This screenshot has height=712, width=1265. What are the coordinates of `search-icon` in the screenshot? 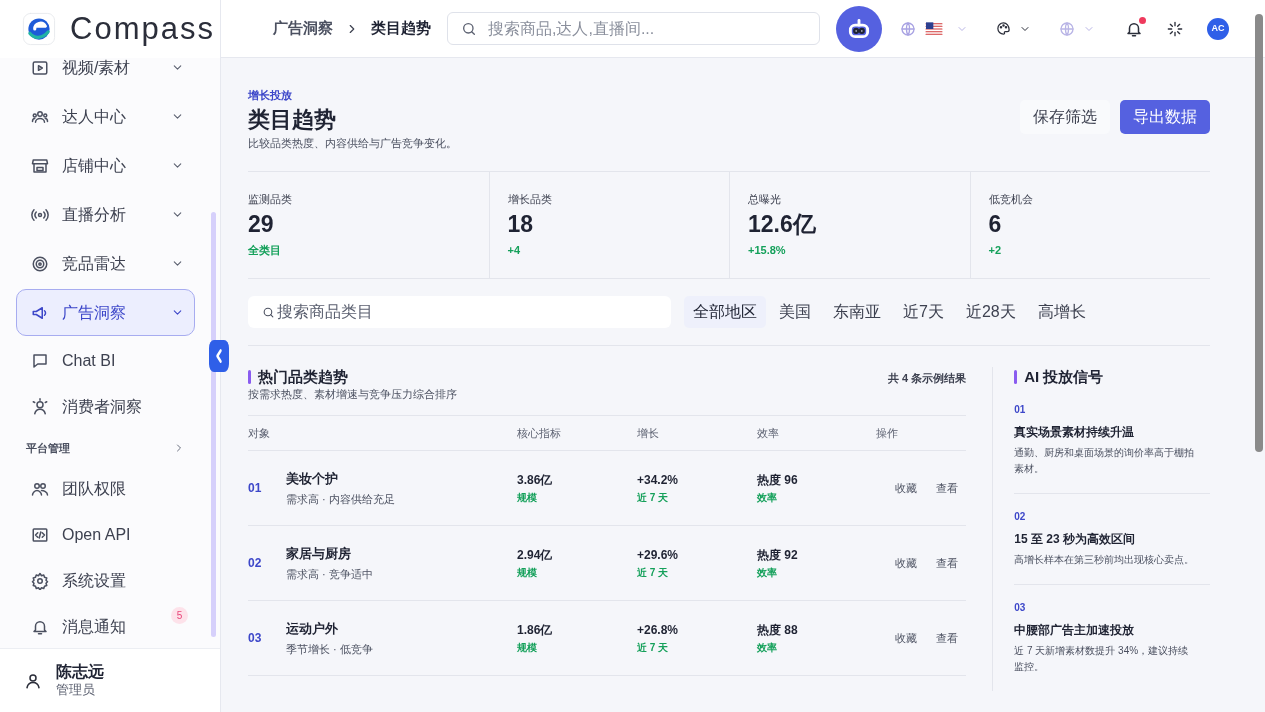 It's located at (469, 29).